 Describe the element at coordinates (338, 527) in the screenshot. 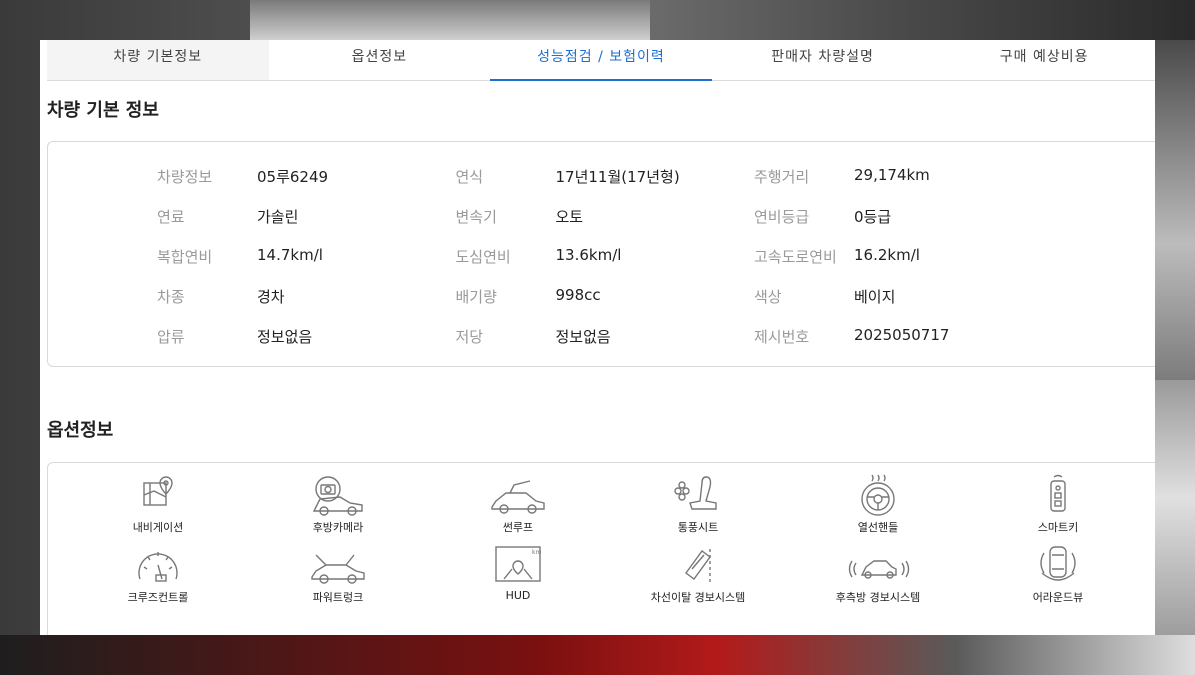

I see `option-label: 후방카메라` at that location.